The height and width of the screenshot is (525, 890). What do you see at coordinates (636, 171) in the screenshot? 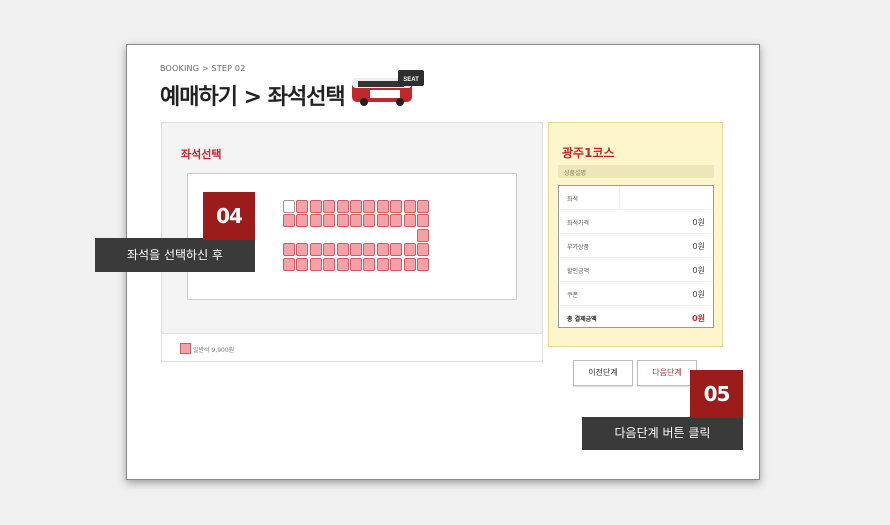
I see `product-desc: 상품설명` at bounding box center [636, 171].